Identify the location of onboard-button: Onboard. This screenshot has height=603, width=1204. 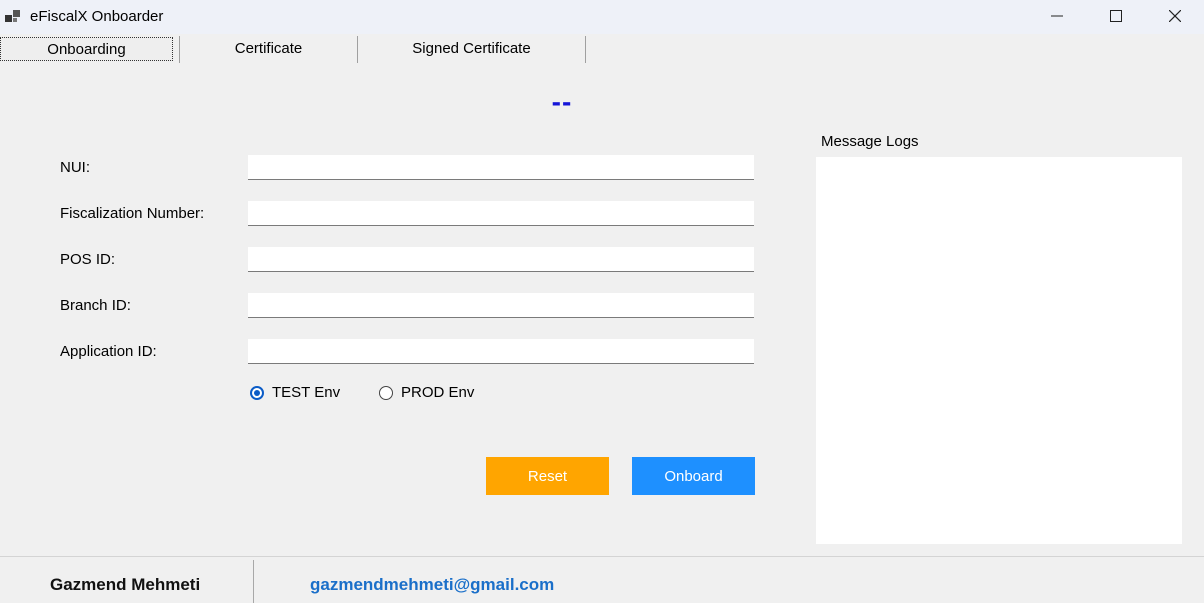
(693, 476).